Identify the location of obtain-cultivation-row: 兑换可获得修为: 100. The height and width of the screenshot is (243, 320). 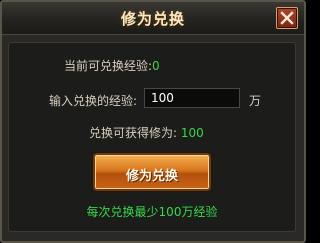
(146, 132).